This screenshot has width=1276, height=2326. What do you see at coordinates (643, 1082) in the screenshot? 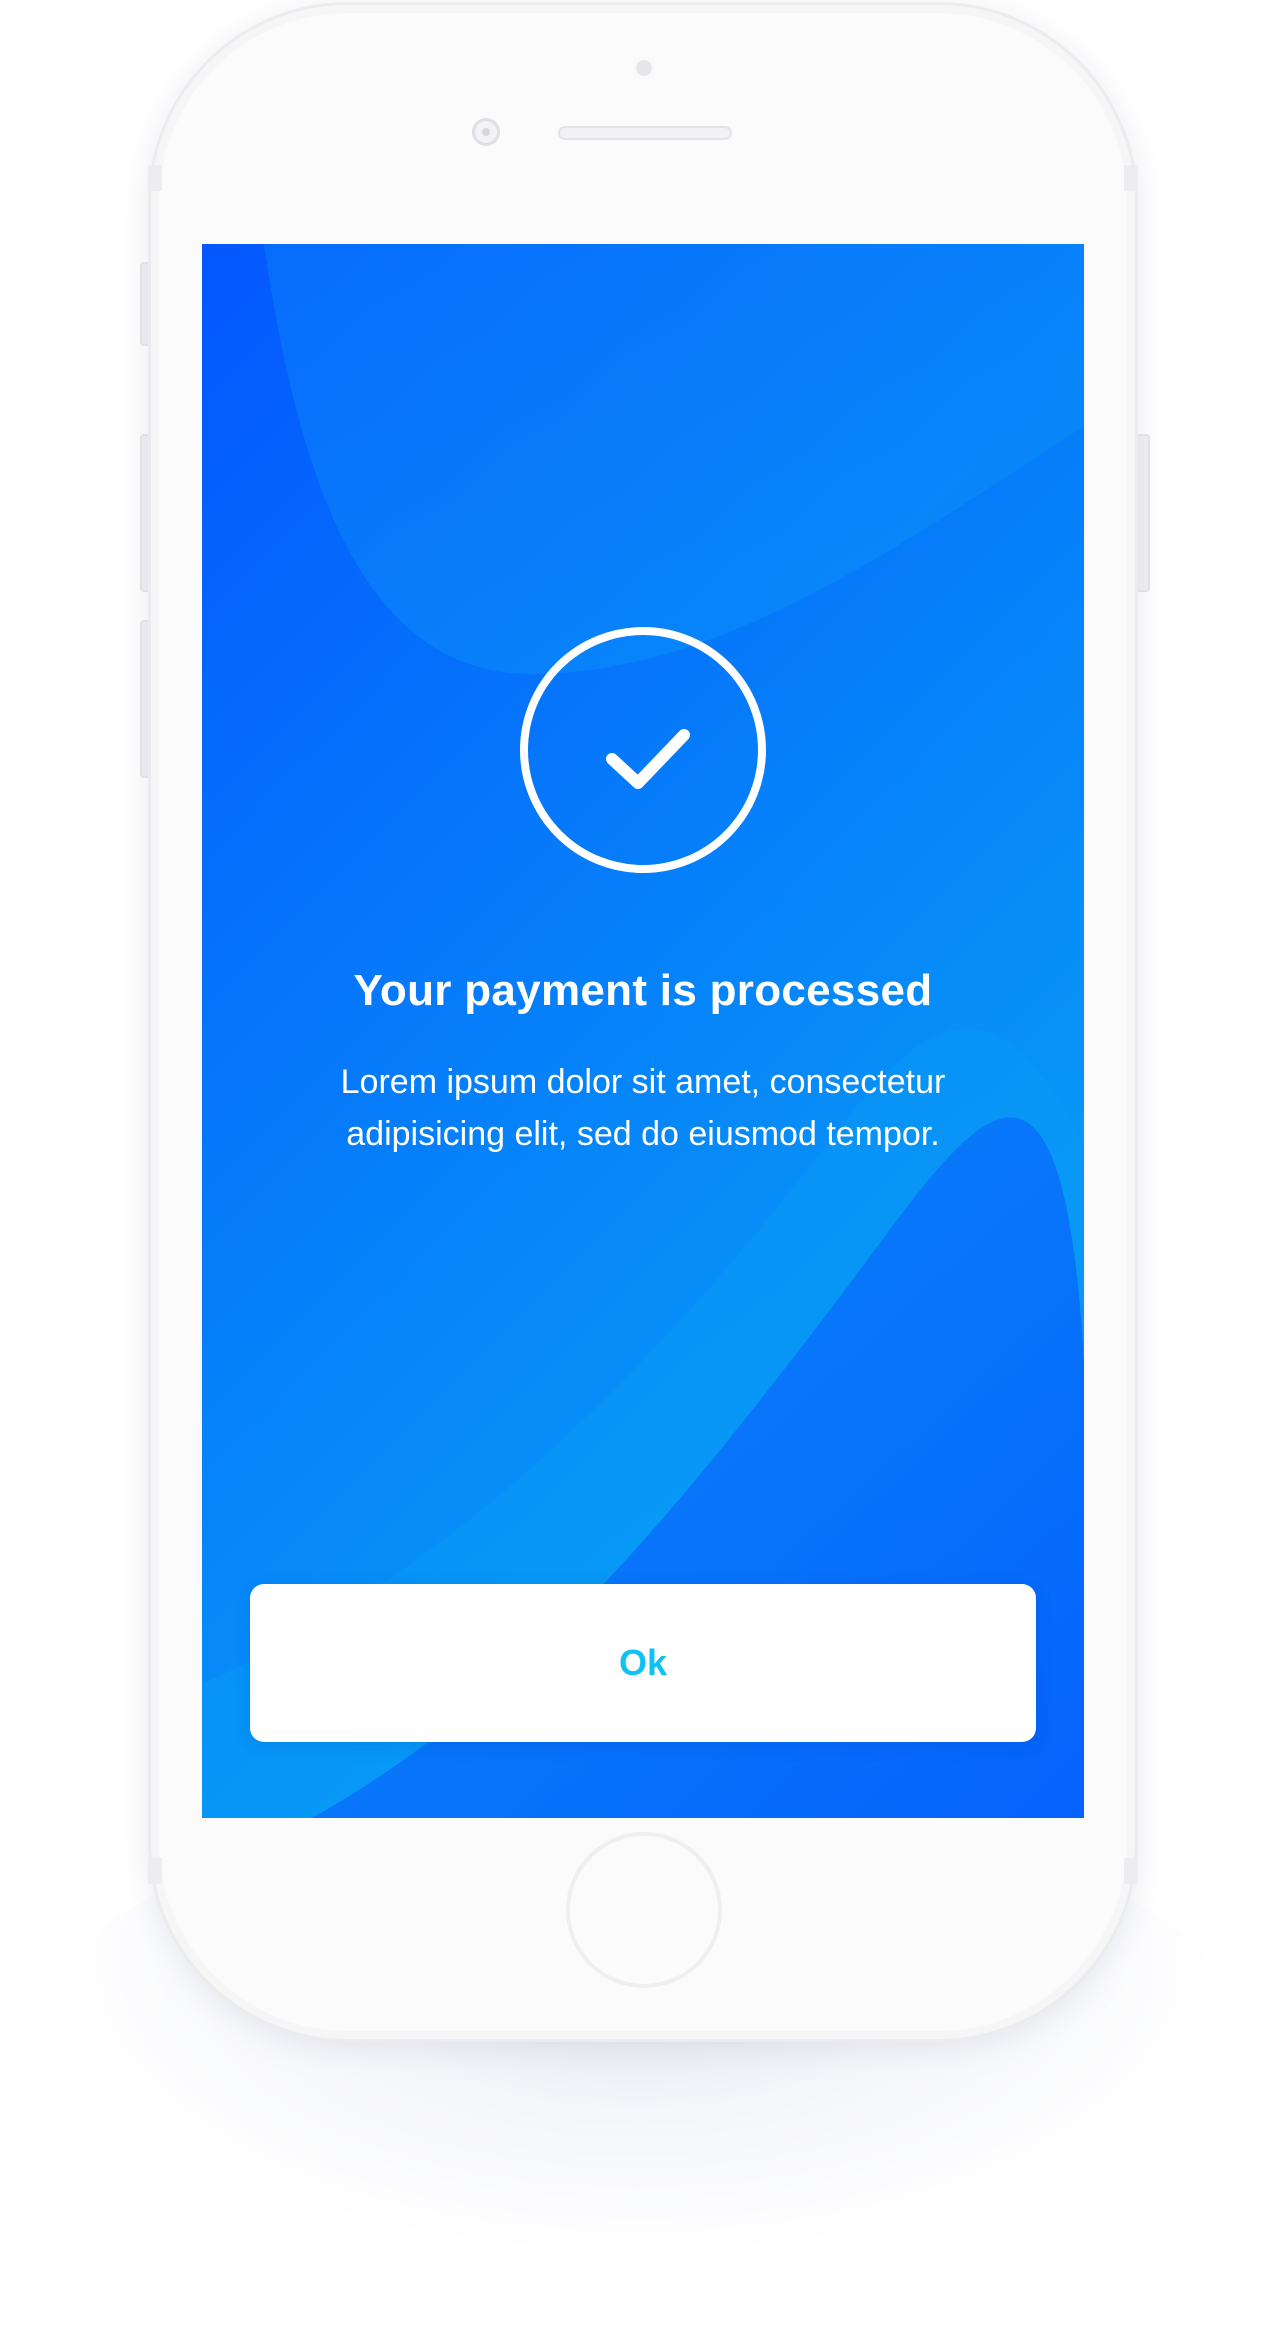
I see `description-line-1: Lorem ipsum dolor sit amet, consectetur` at bounding box center [643, 1082].